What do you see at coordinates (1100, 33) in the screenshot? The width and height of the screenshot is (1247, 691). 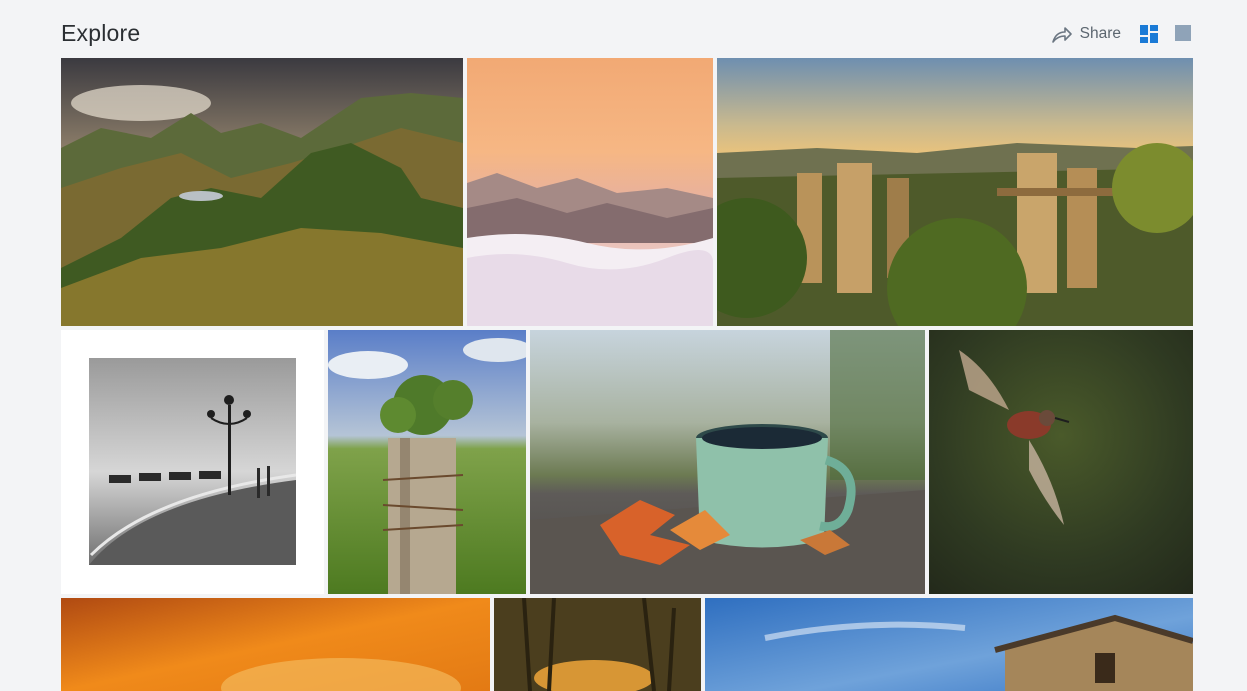 I see `share-label: Share` at bounding box center [1100, 33].